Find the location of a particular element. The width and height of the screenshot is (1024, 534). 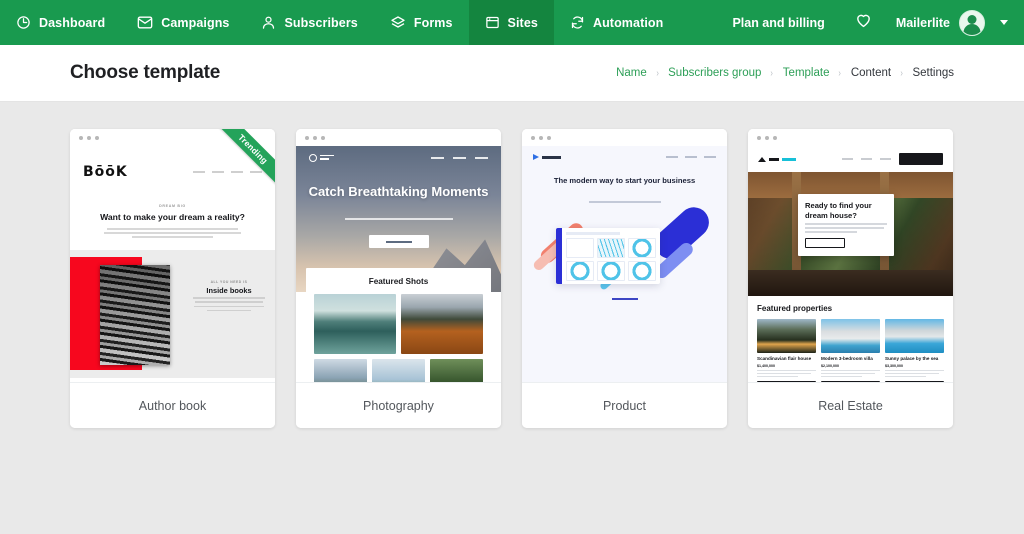

preview-subtext is located at coordinates (398, 216).